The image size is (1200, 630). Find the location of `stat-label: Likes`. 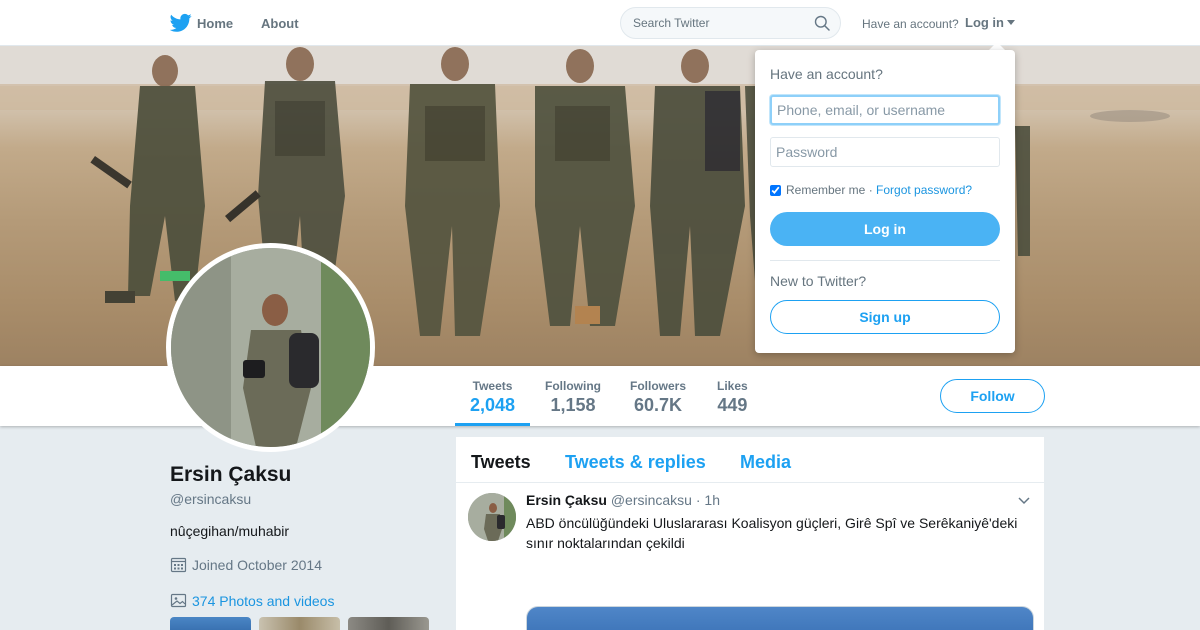

stat-label: Likes is located at coordinates (732, 386).